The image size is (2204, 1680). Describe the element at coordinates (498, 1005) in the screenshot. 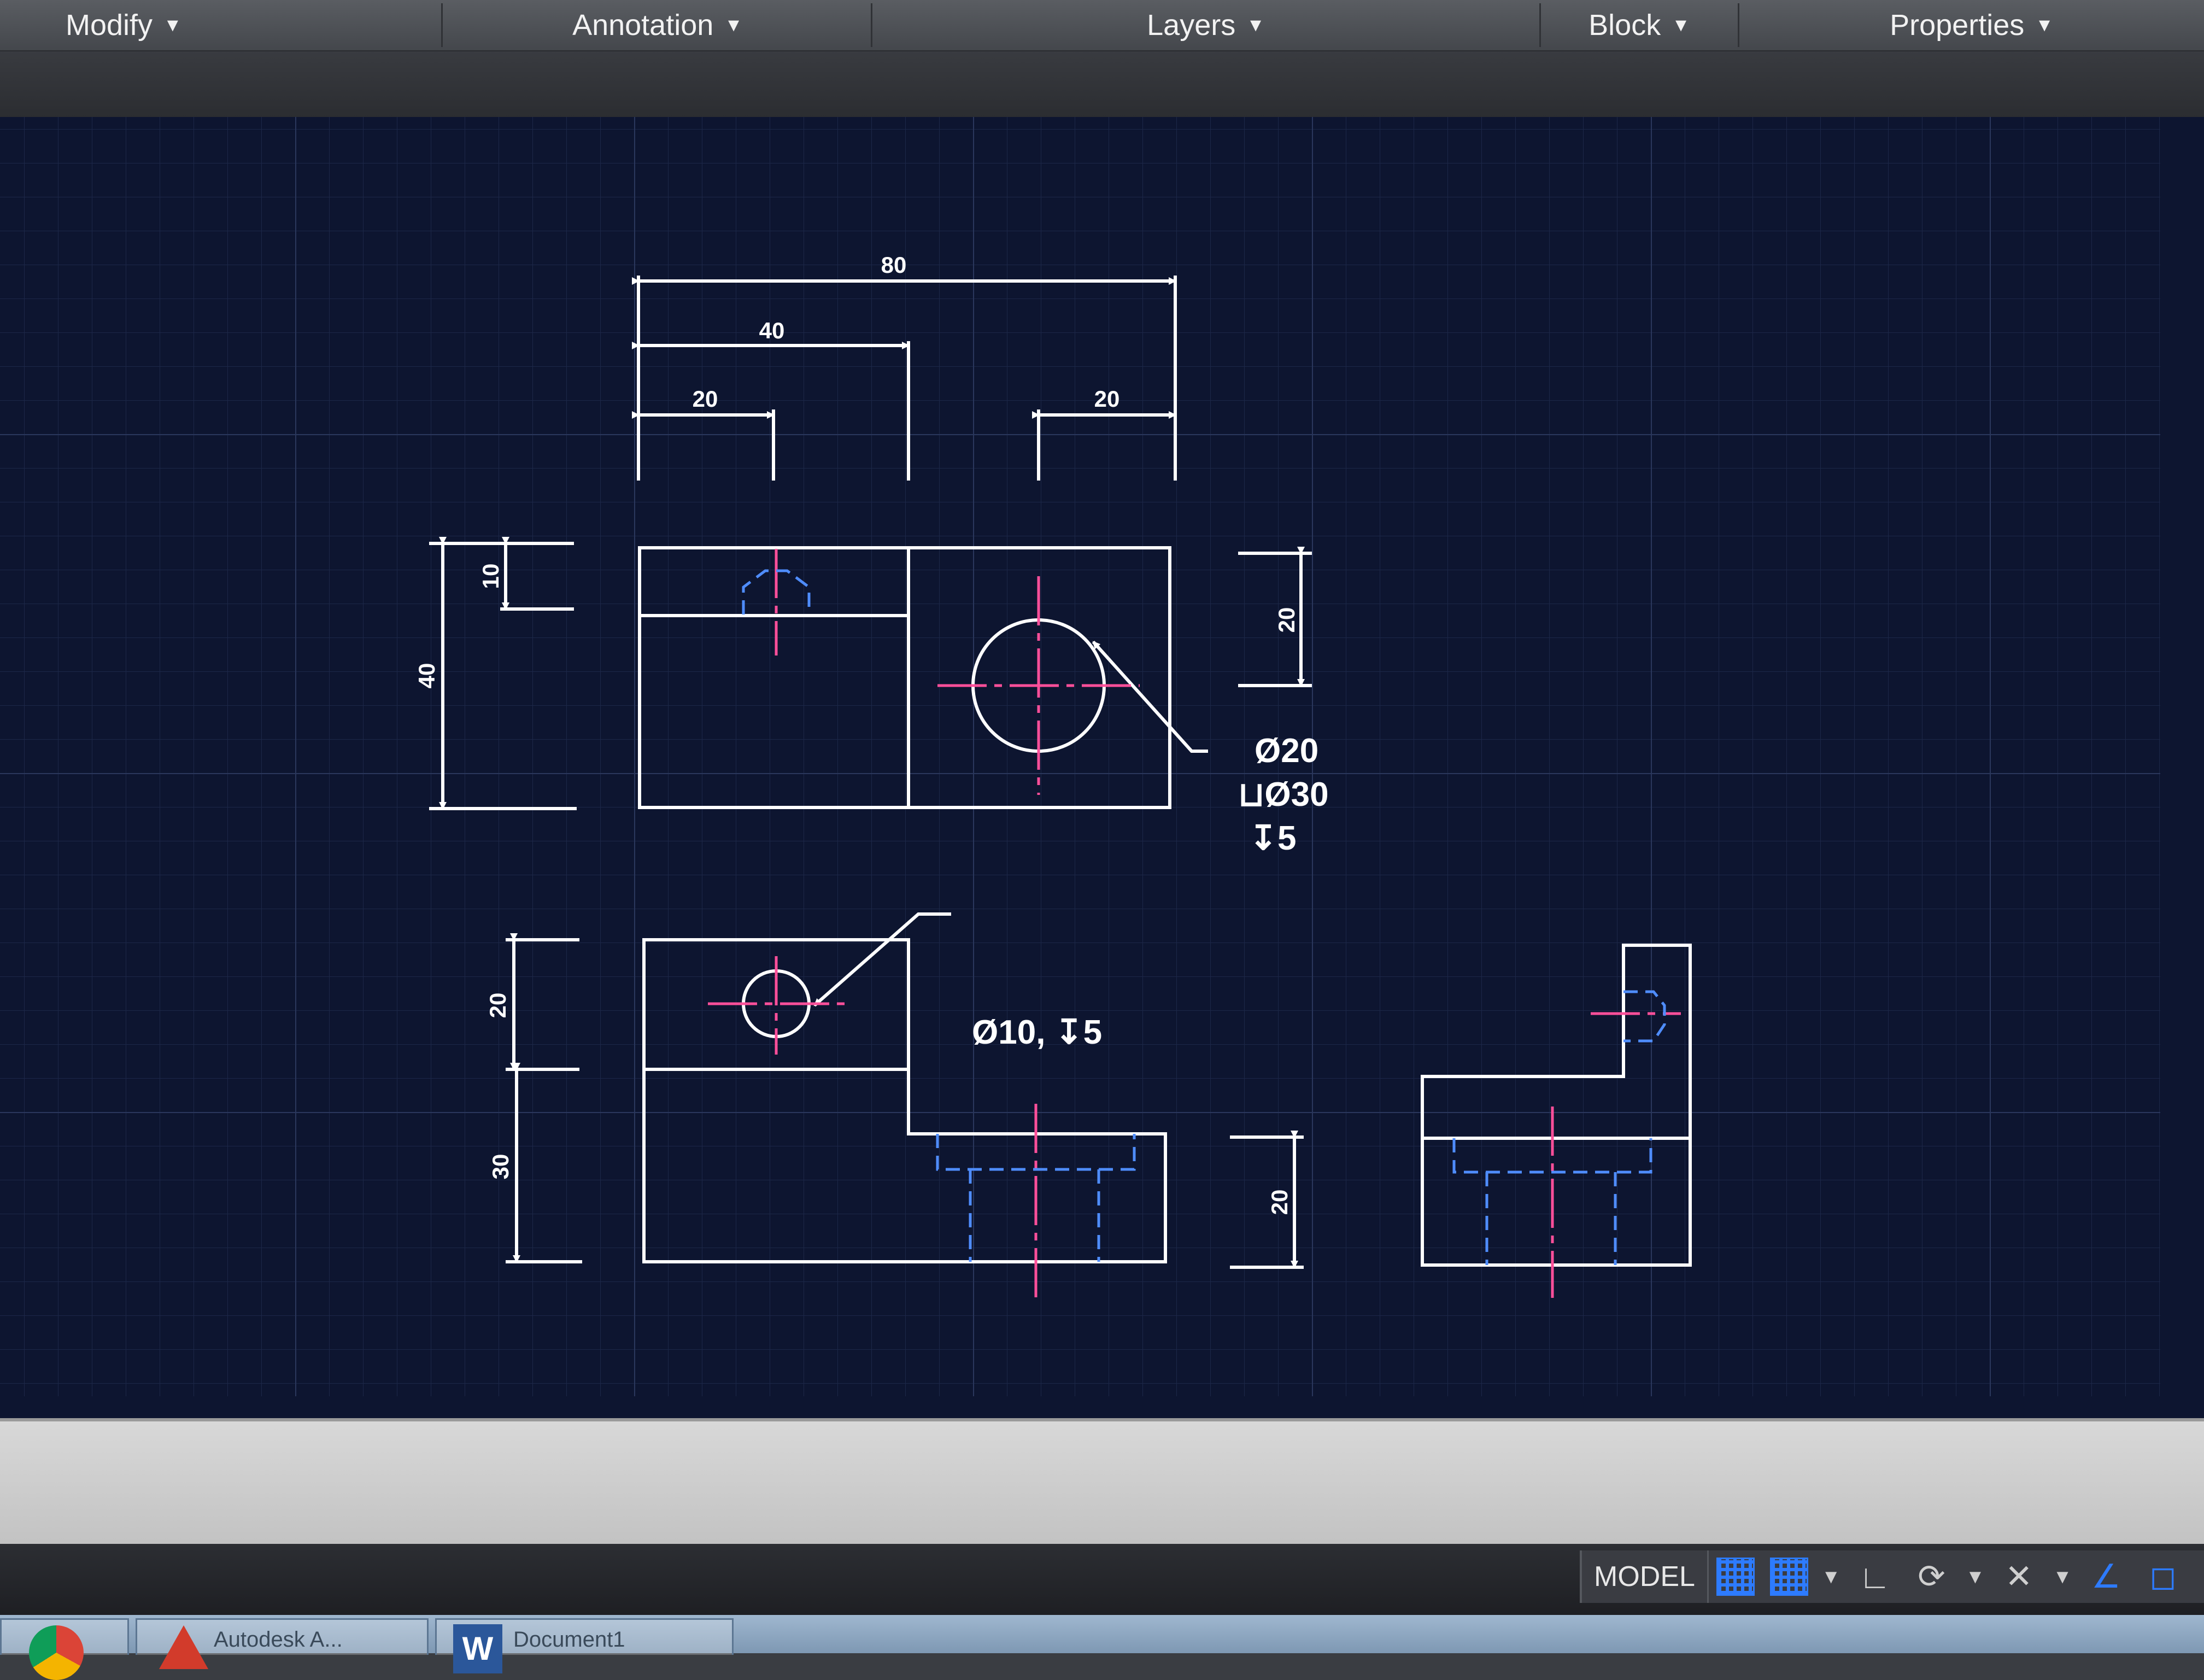

I see `dim-side-left-upper: 20` at that location.